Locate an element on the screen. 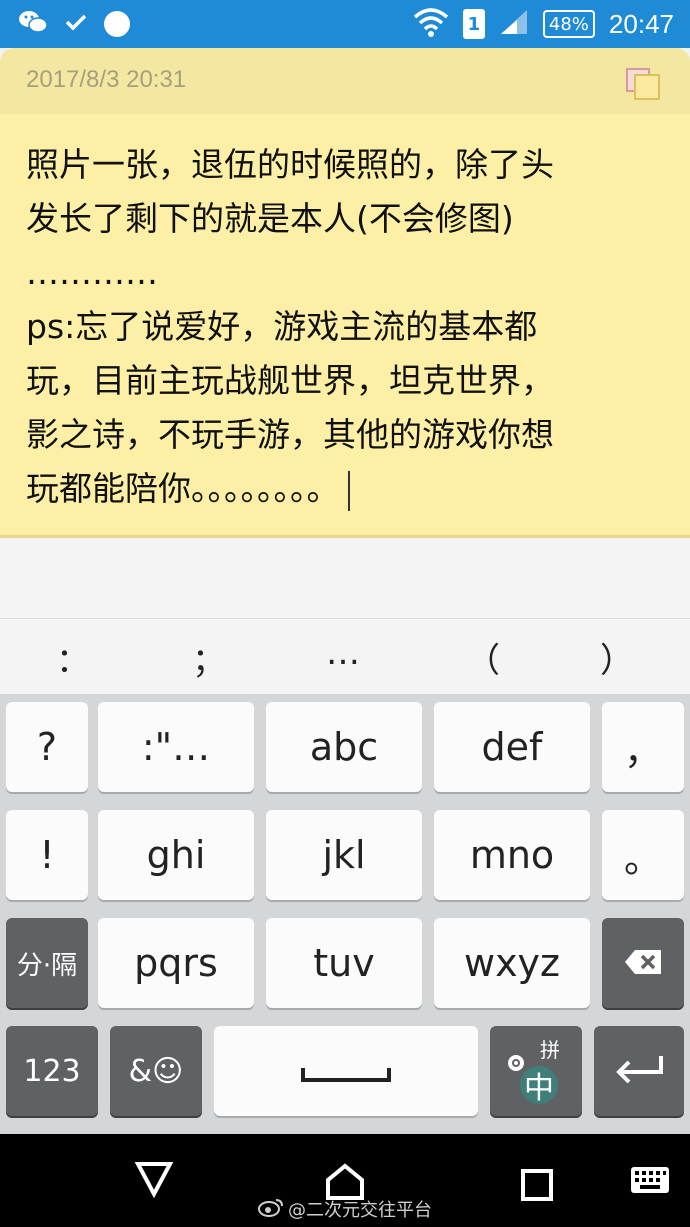 Image resolution: width=690 pixels, height=1227 pixels. watermark-text: @二次元交往平台 is located at coordinates (360, 1210).